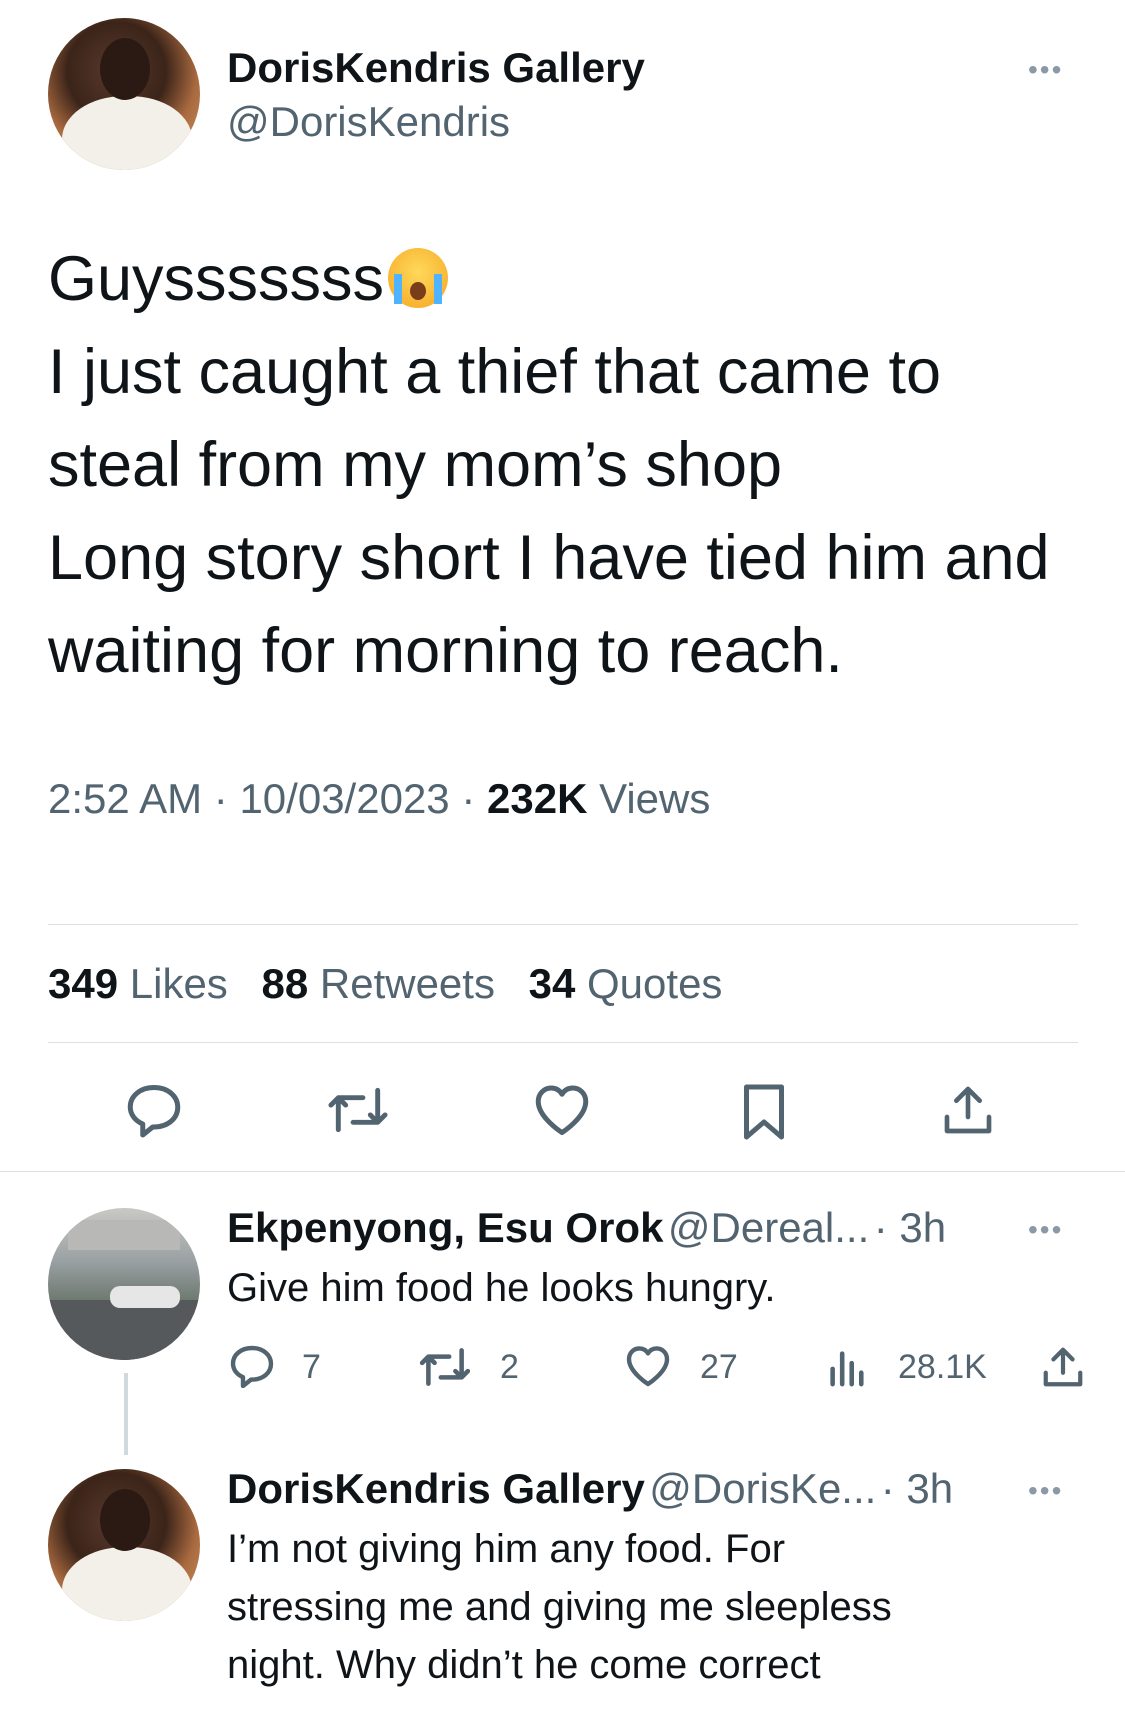 The width and height of the screenshot is (1125, 1709). I want to click on reply-text-line-3: night. Why didn’t he come correct, so click(524, 1665).